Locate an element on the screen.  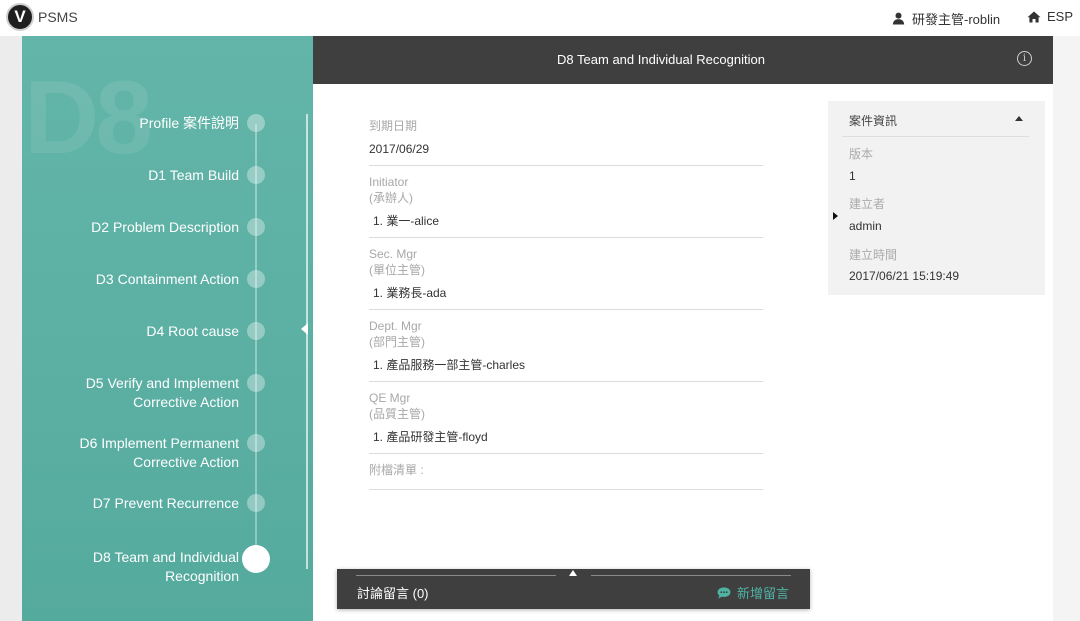
step-label: D4 Root cause is located at coordinates (192, 331).